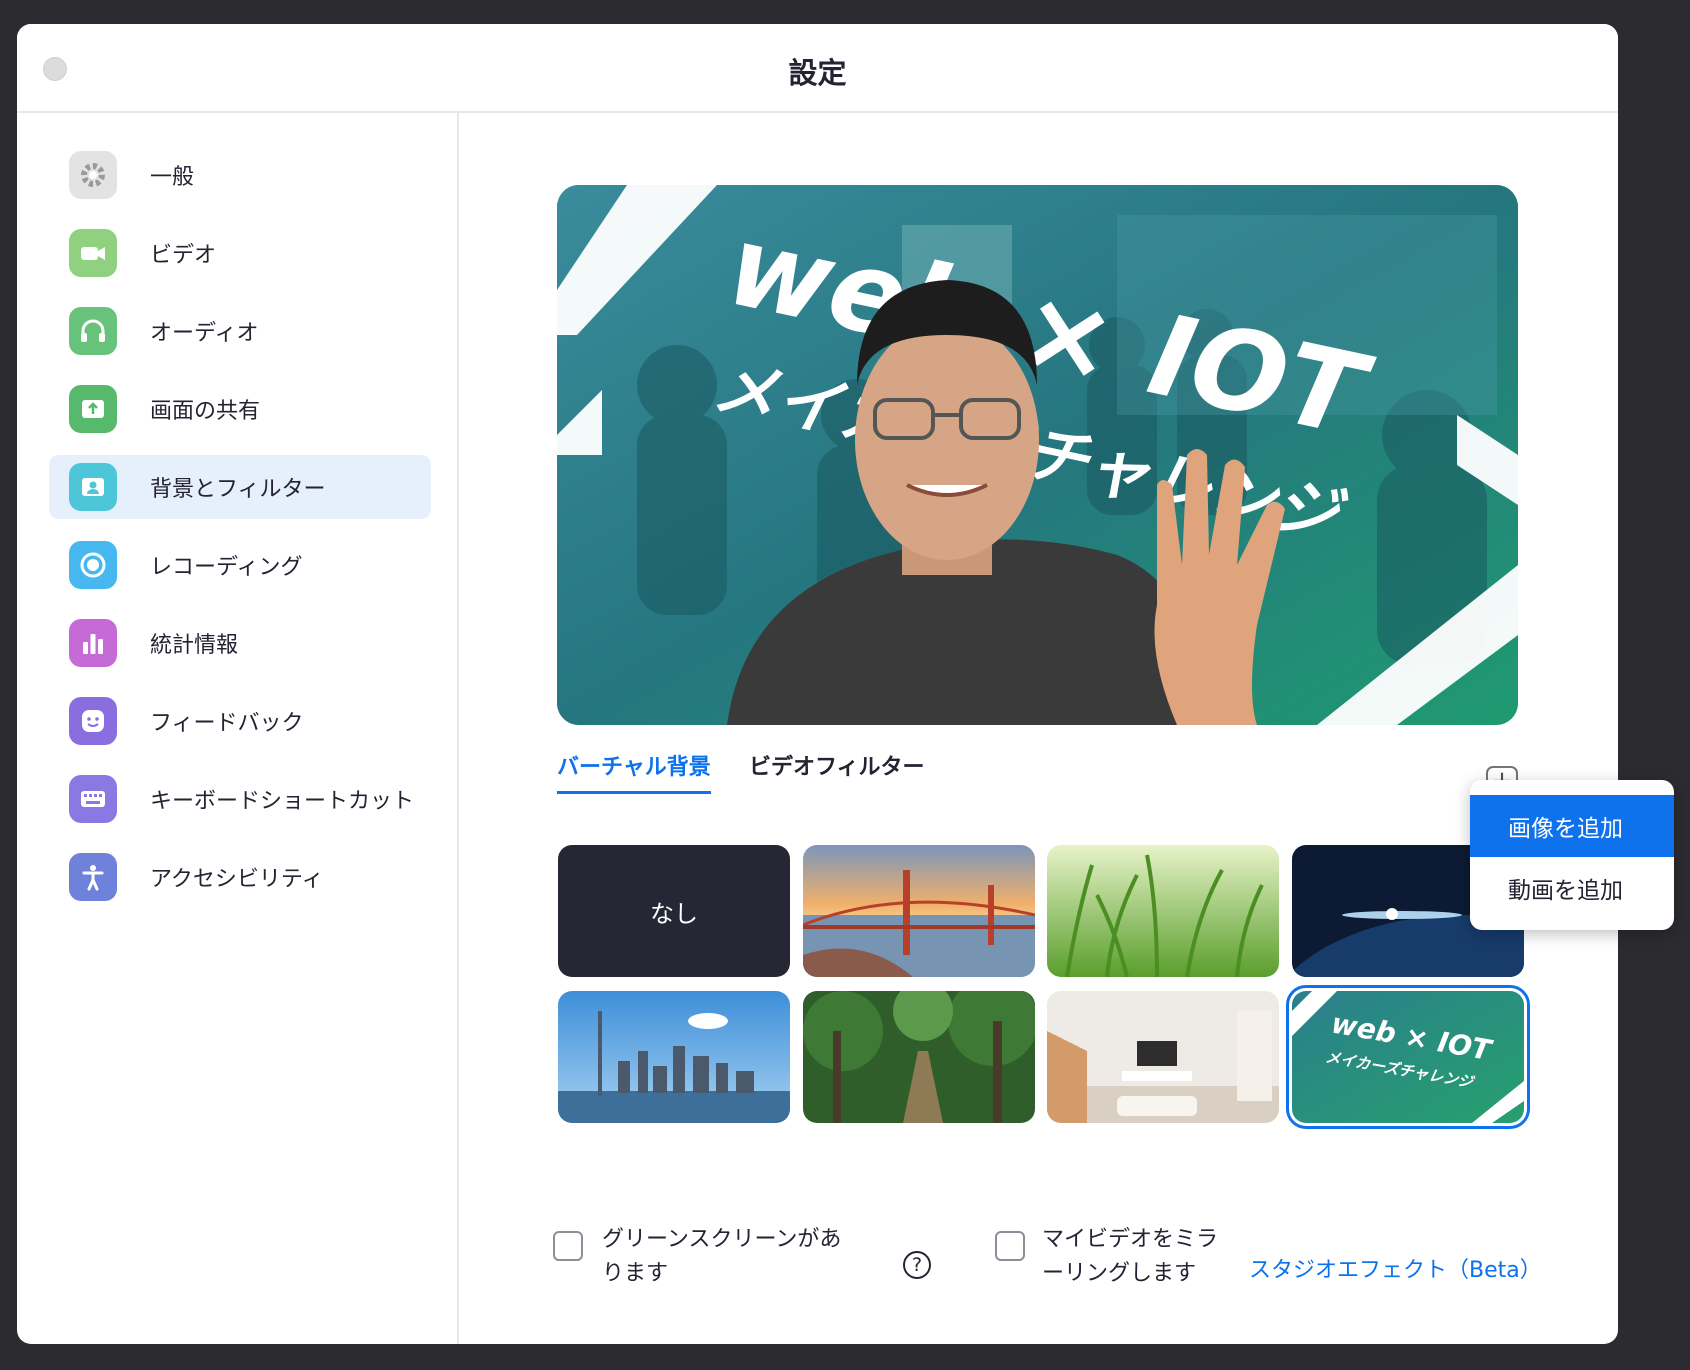  Describe the element at coordinates (919, 1057) in the screenshot. I see `background-forest` at that location.